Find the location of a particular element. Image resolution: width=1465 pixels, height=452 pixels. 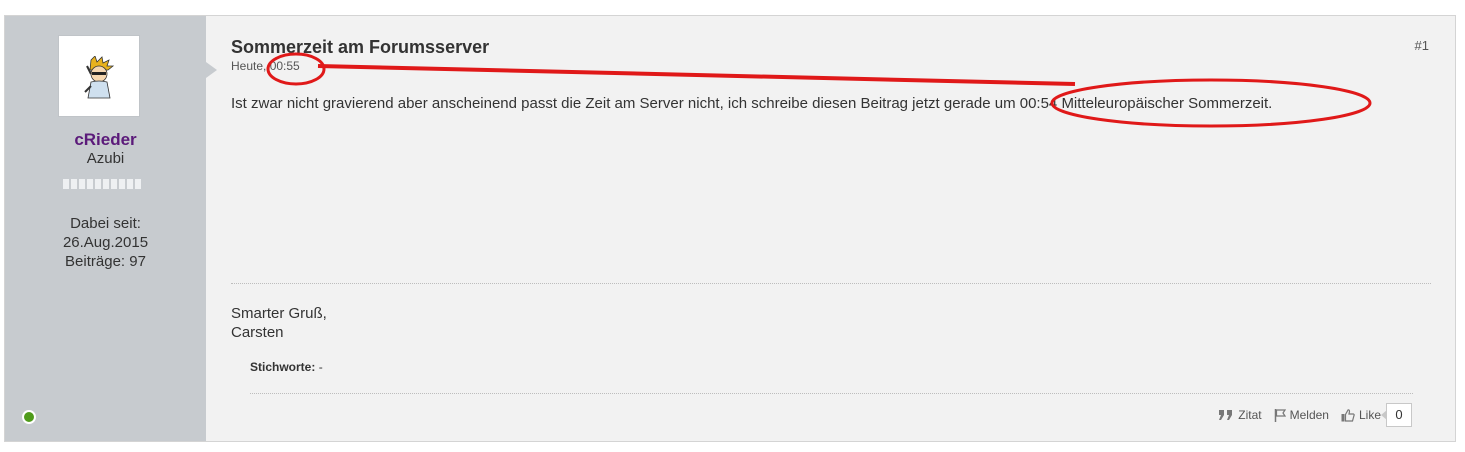

report-label: Melden is located at coordinates (1309, 415).